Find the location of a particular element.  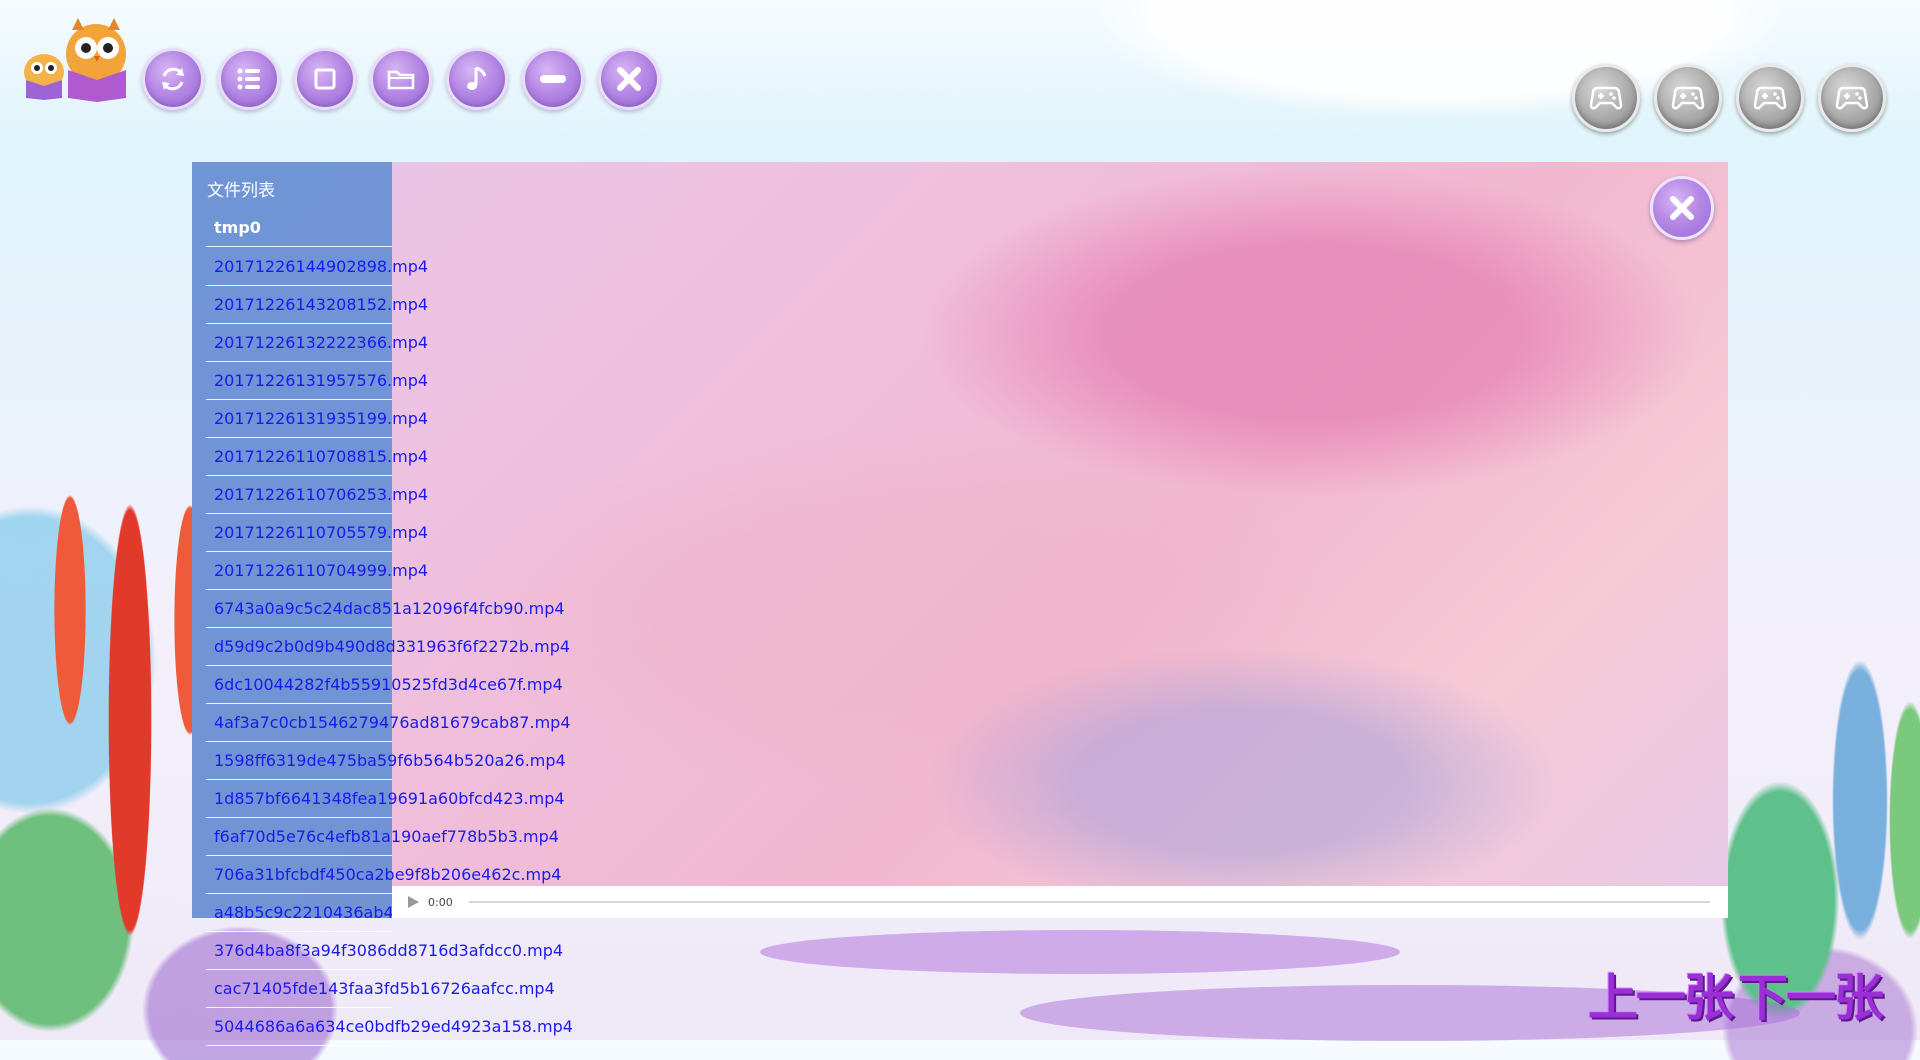

file-link: d59d9c2b0d9b490d8d331963f6f2272b.mp4 is located at coordinates (392, 646).